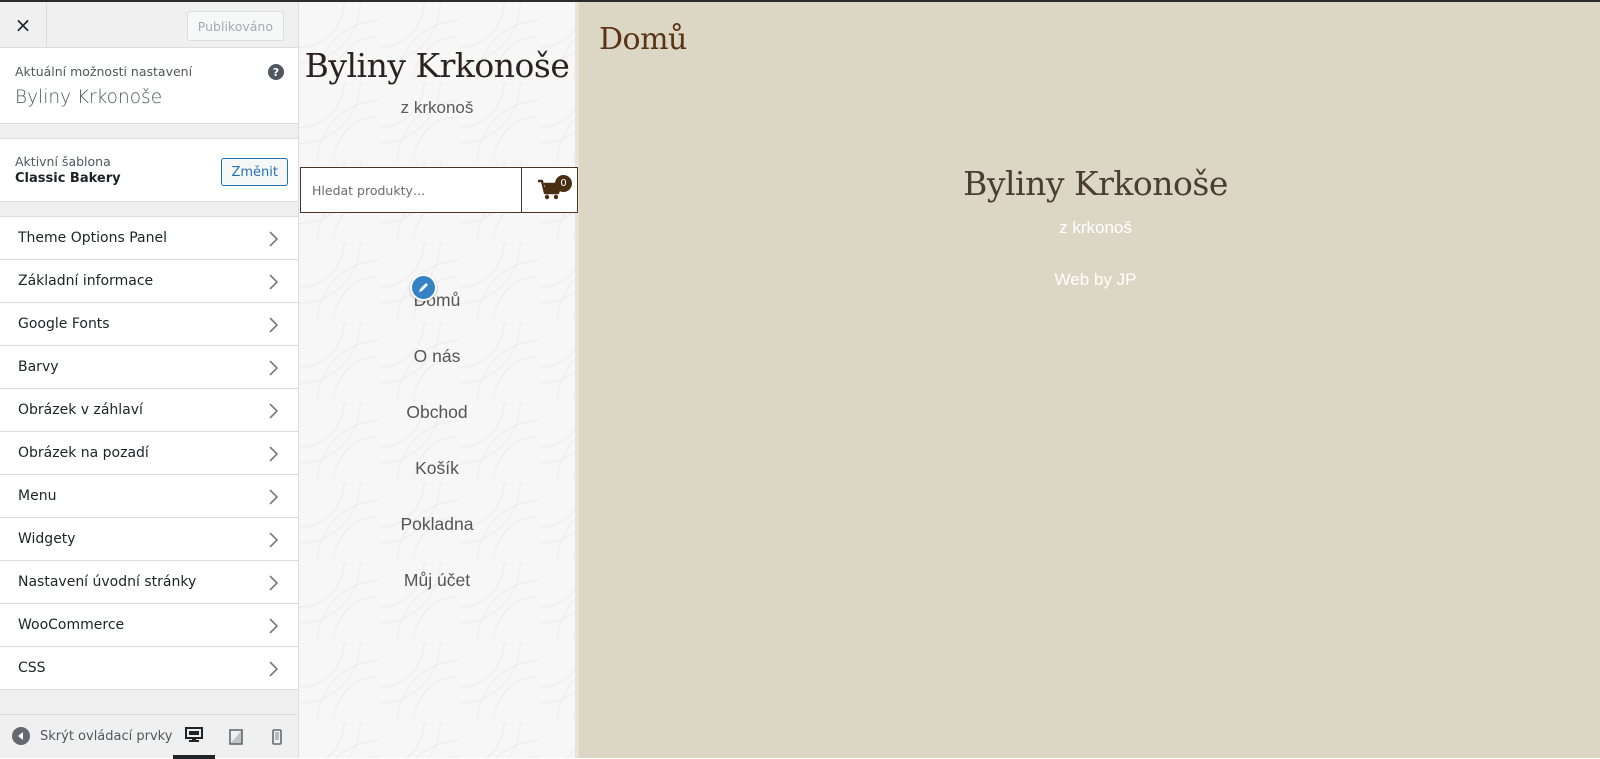  I want to click on pencil-icon, so click(423, 287).